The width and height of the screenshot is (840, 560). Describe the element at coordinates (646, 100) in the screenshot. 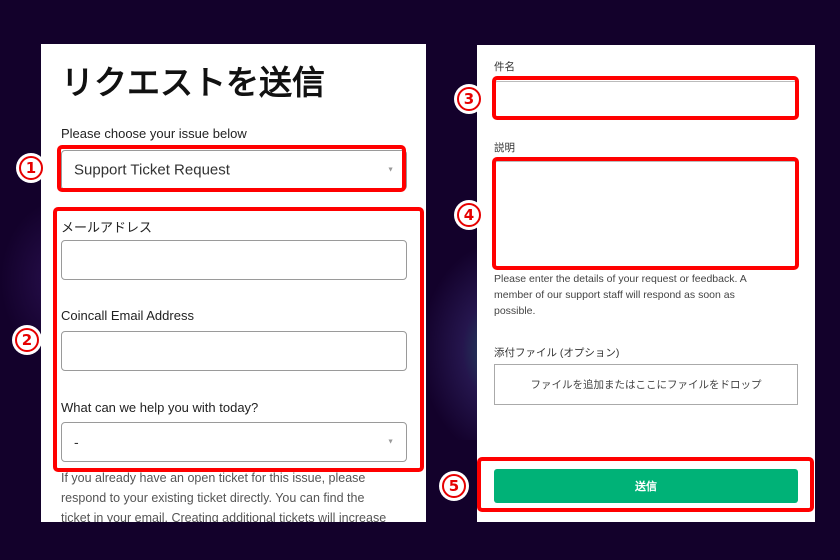

I see `subject-input` at that location.